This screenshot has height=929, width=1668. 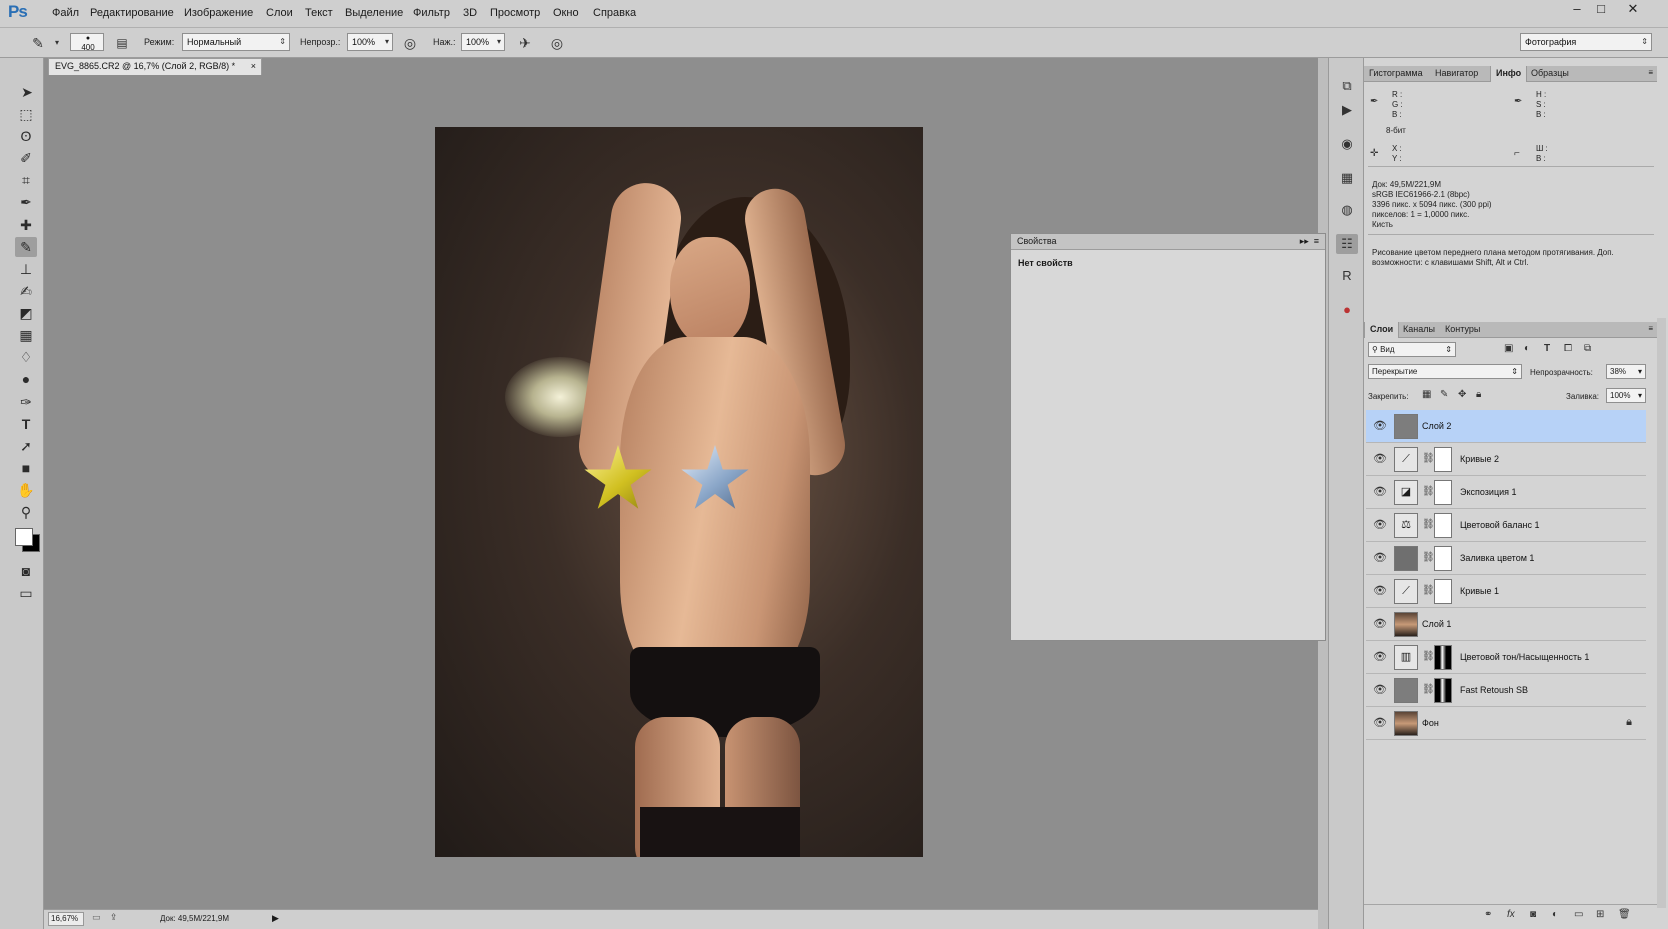 What do you see at coordinates (1347, 144) in the screenshot?
I see `3d-panel-icon: ◉` at bounding box center [1347, 144].